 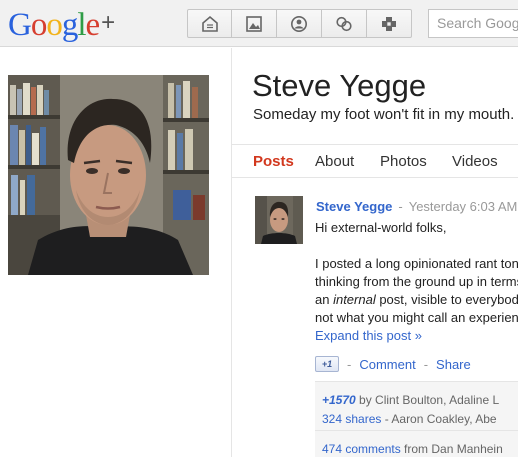 I want to click on post-text-line: thinking from the ground up in terms, so click(x=416, y=281).